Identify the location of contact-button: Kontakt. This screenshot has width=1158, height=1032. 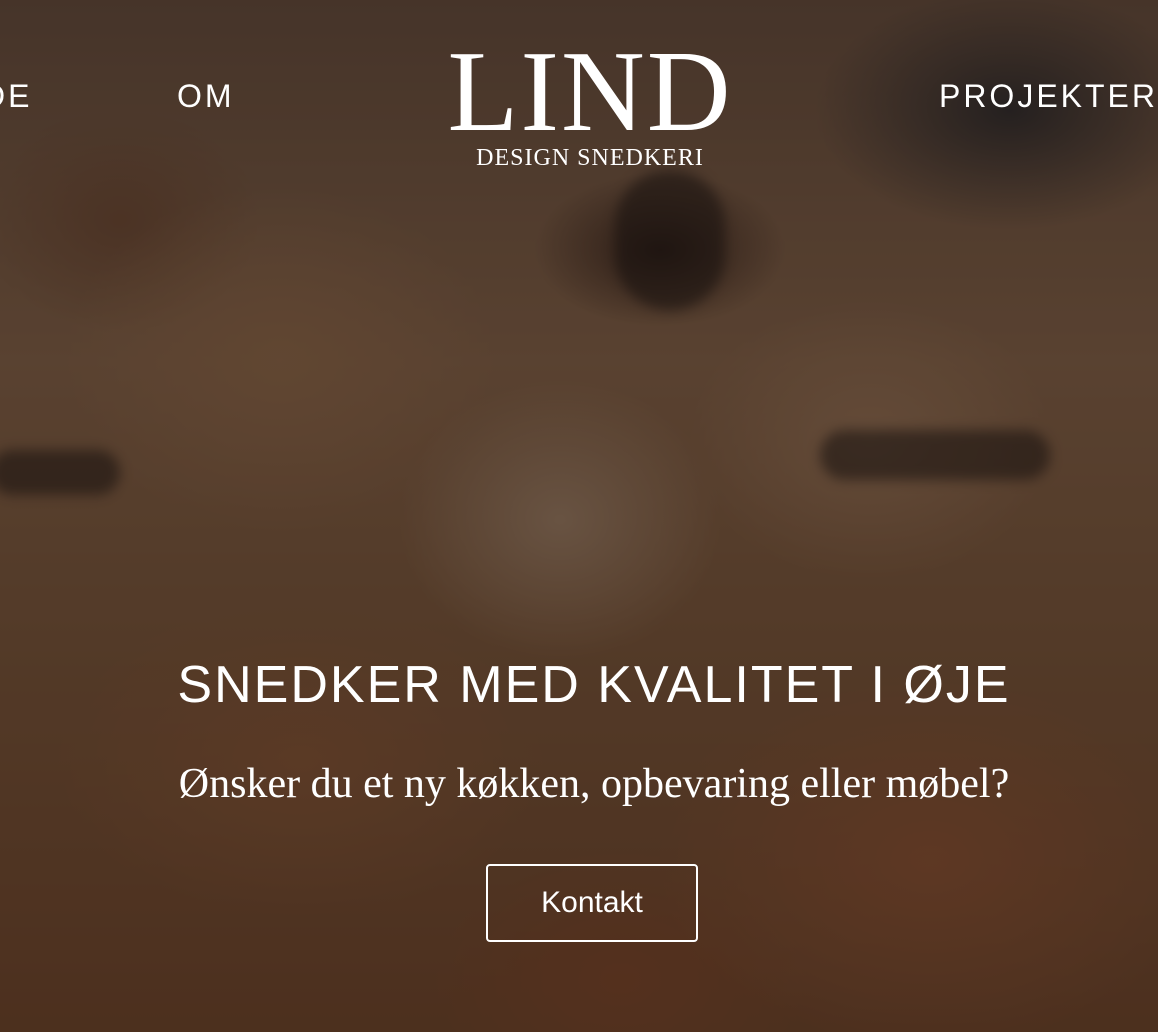
(592, 903).